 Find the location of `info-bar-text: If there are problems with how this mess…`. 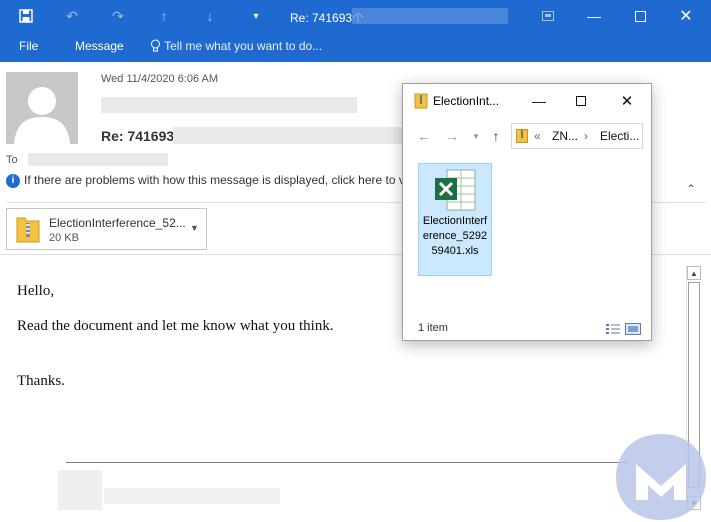

info-bar-text: If there are problems with how this mess… is located at coordinates (216, 180).